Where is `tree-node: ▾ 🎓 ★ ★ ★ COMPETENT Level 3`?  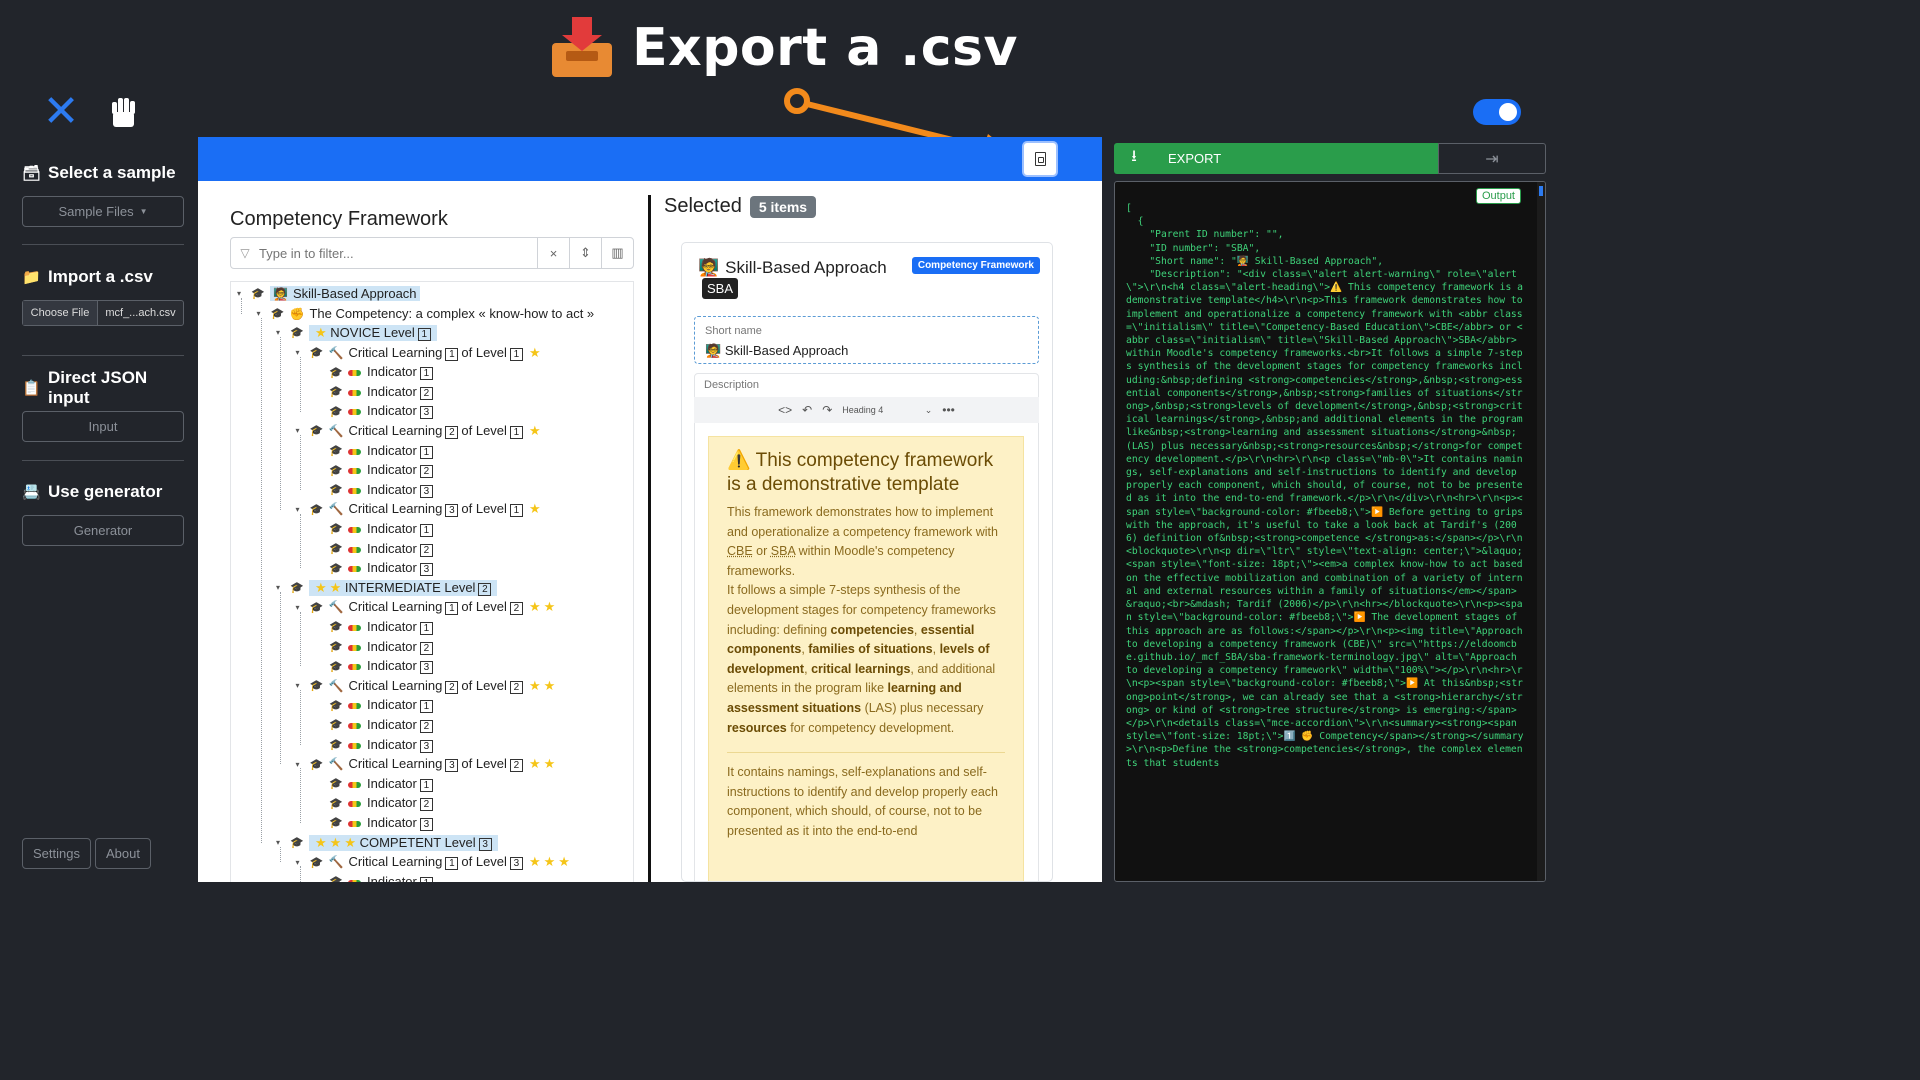
tree-node: ▾ 🎓 ★ ★ ★ COMPETENT Level 3 is located at coordinates (387, 843).